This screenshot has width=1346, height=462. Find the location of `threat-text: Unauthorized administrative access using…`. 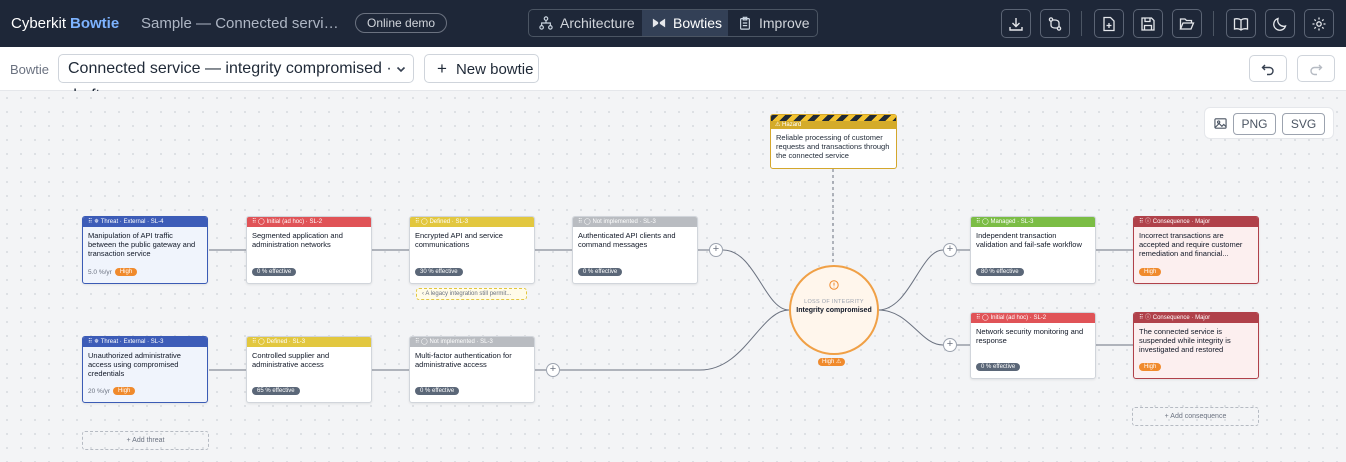

threat-text: Unauthorized administrative access using… is located at coordinates (134, 364).